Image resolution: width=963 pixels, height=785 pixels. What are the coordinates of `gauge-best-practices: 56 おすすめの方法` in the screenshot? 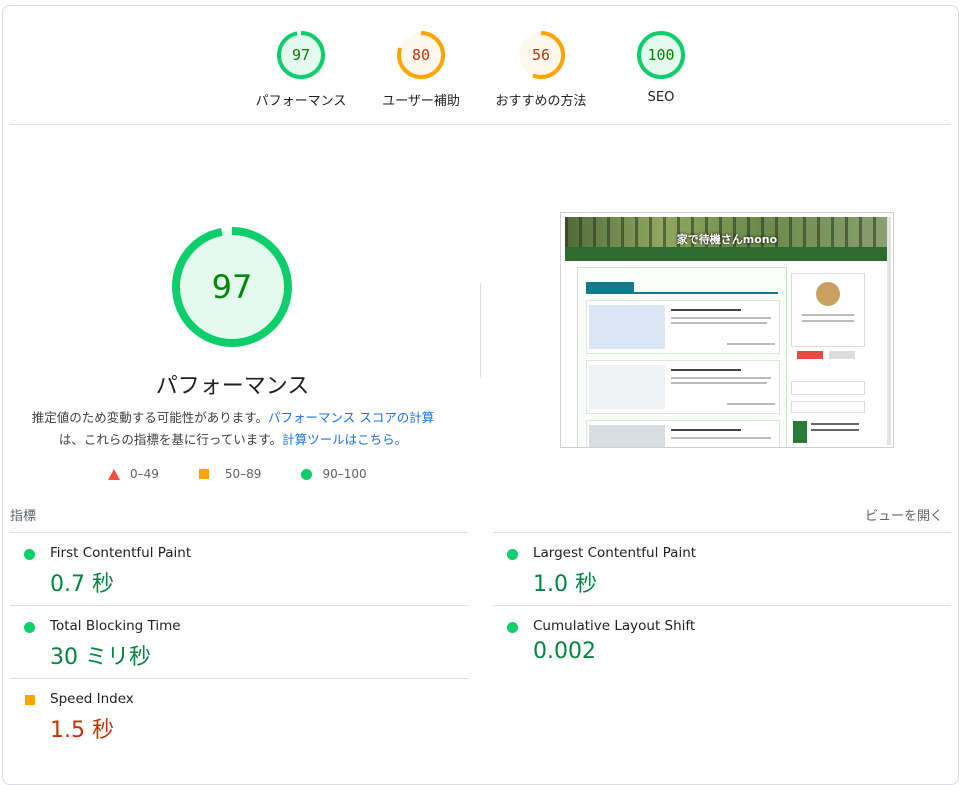 It's located at (541, 69).